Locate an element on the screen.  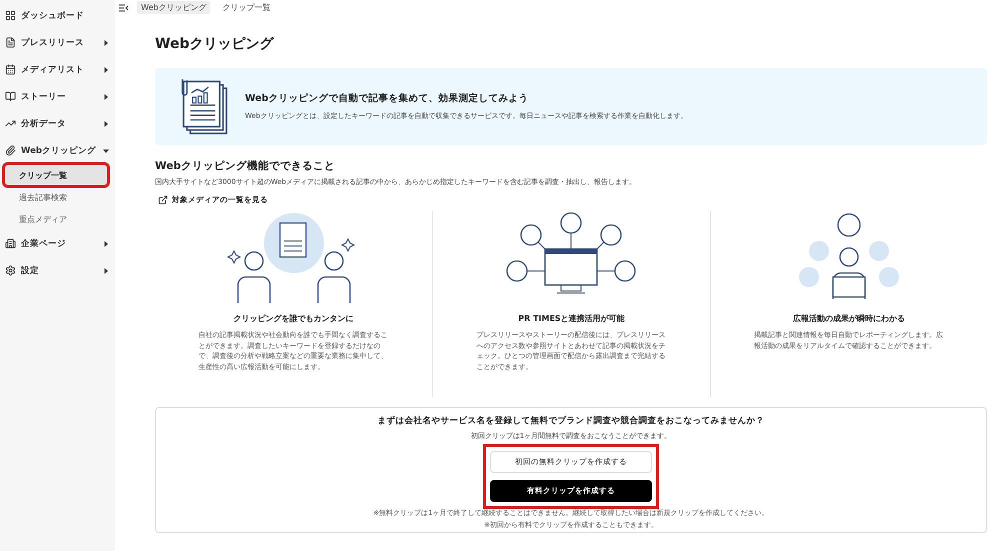
feature-title: 広報活動の成果が瞬時にわかる is located at coordinates (848, 318).